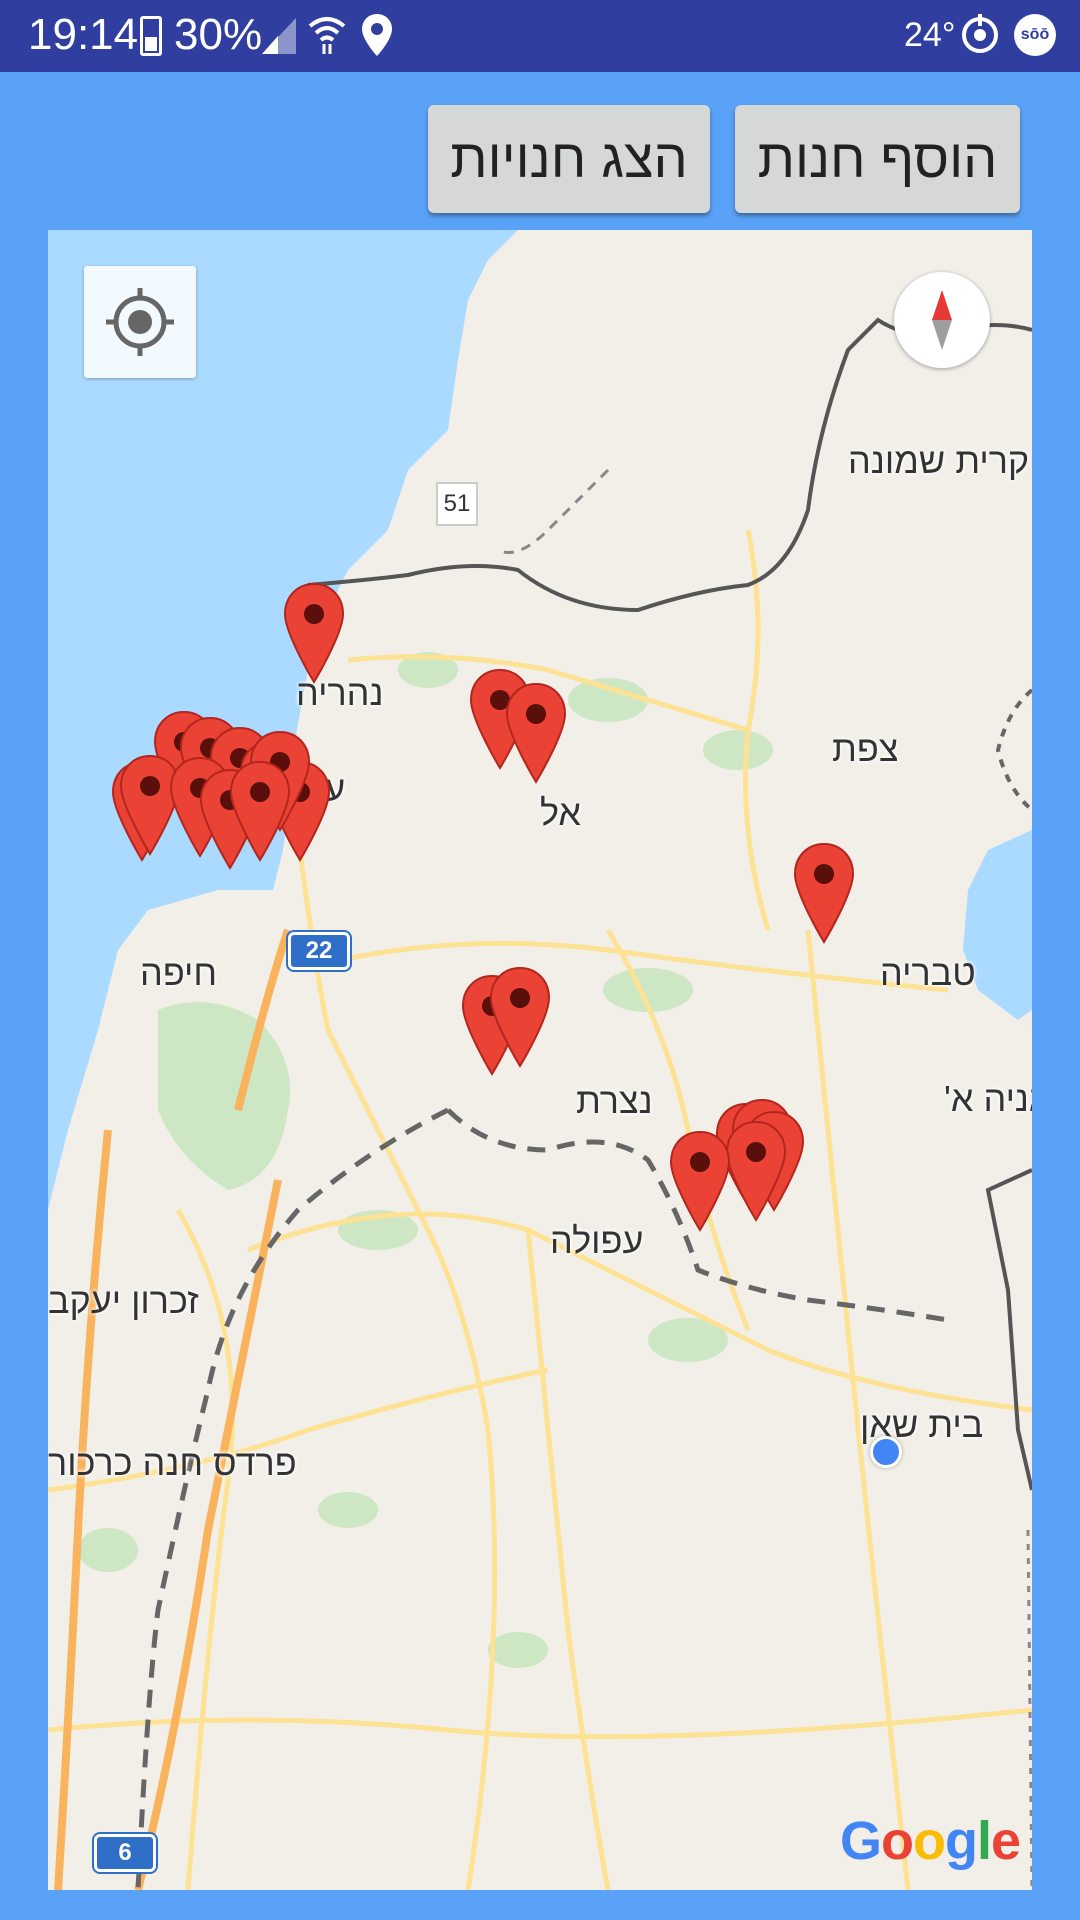 This screenshot has width=1080, height=1920. Describe the element at coordinates (457, 504) in the screenshot. I see `route-51-shield: 51` at that location.